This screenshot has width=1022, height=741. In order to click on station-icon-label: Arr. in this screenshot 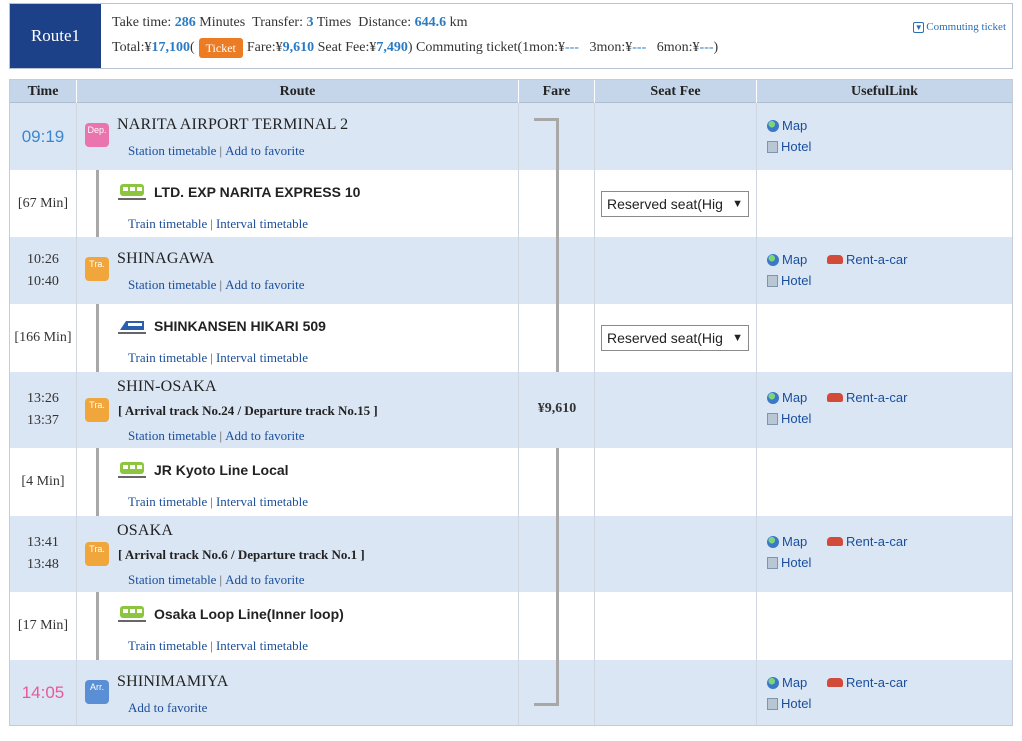, I will do `click(96, 687)`.